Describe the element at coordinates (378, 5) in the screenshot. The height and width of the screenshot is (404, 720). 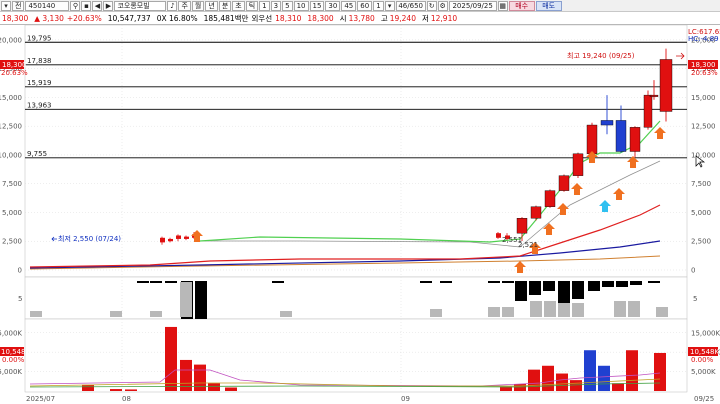
I see `interval-custom: 1` at that location.